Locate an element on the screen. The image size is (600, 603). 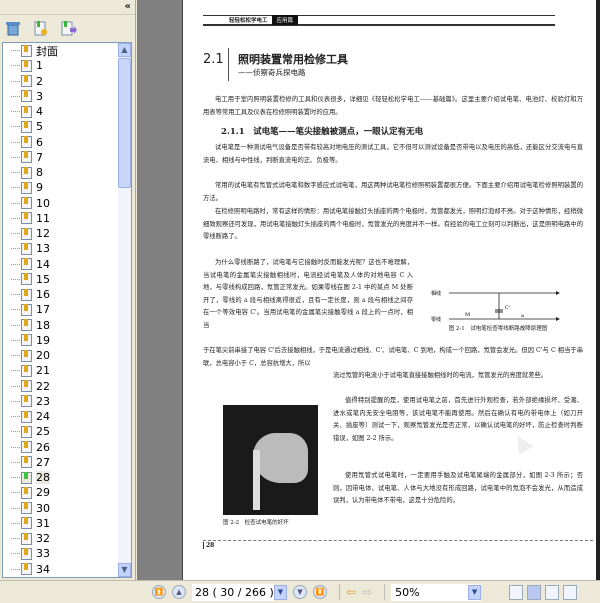
chevron-down-icon: ▼ is located at coordinates (474, 591).